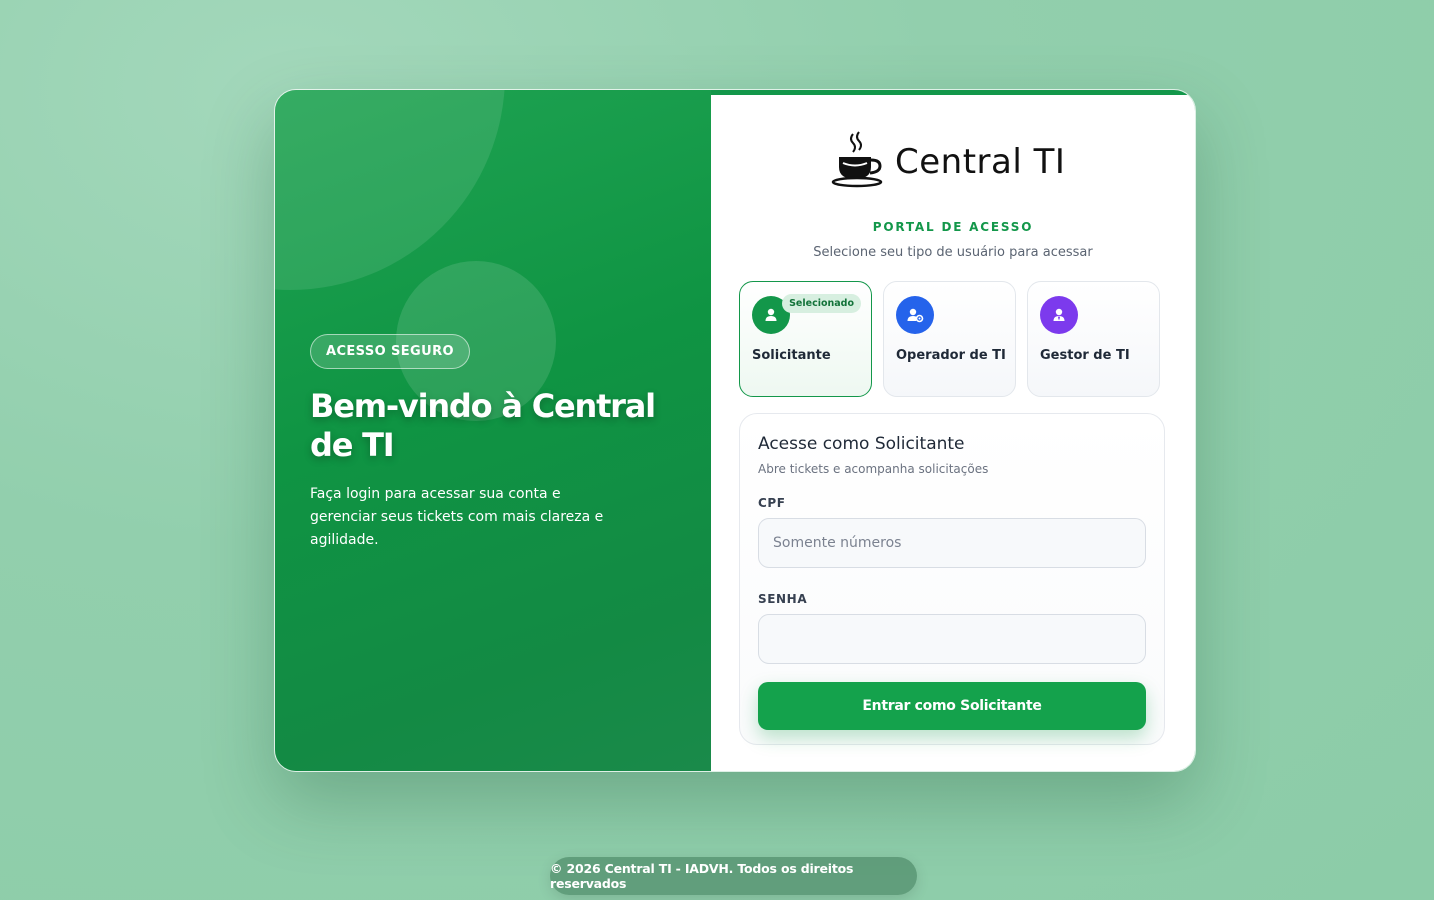 Image resolution: width=1434 pixels, height=900 pixels. What do you see at coordinates (952, 543) in the screenshot?
I see `cpf-input` at bounding box center [952, 543].